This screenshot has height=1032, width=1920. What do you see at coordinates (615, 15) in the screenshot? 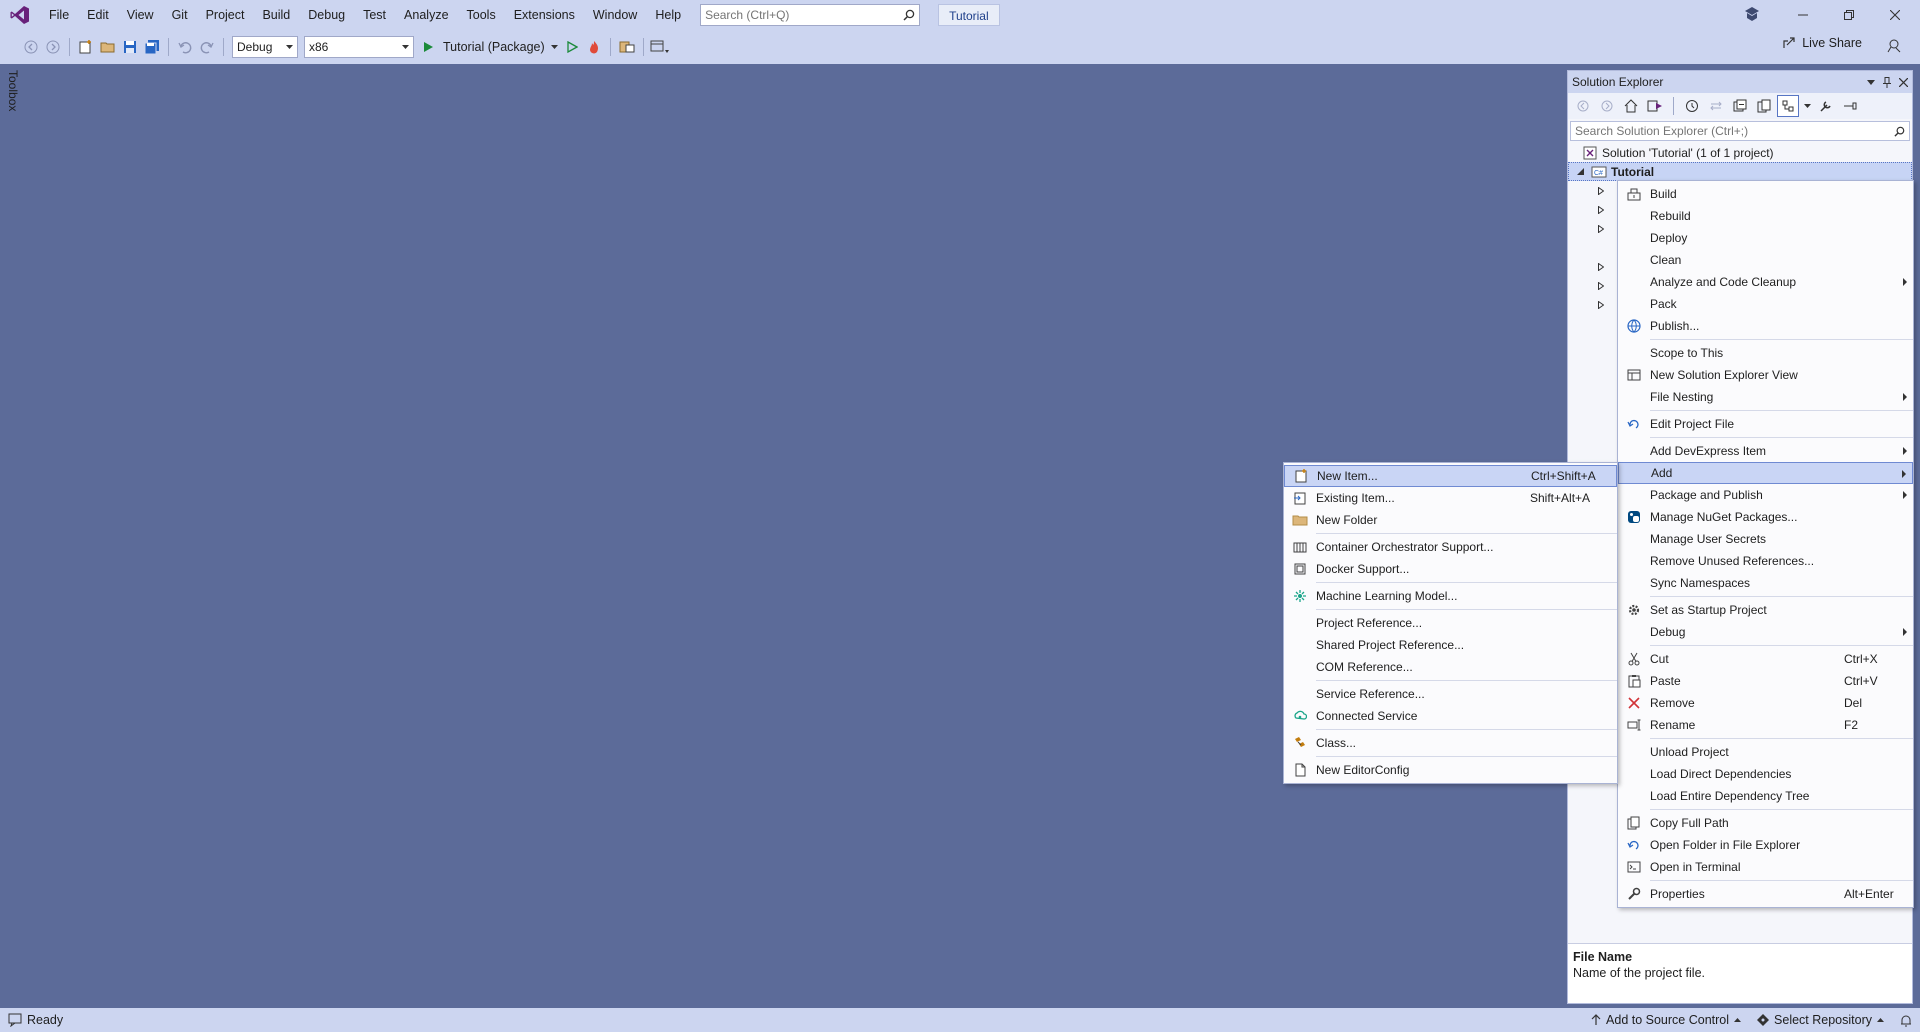
I see `menu-window: Window` at bounding box center [615, 15].